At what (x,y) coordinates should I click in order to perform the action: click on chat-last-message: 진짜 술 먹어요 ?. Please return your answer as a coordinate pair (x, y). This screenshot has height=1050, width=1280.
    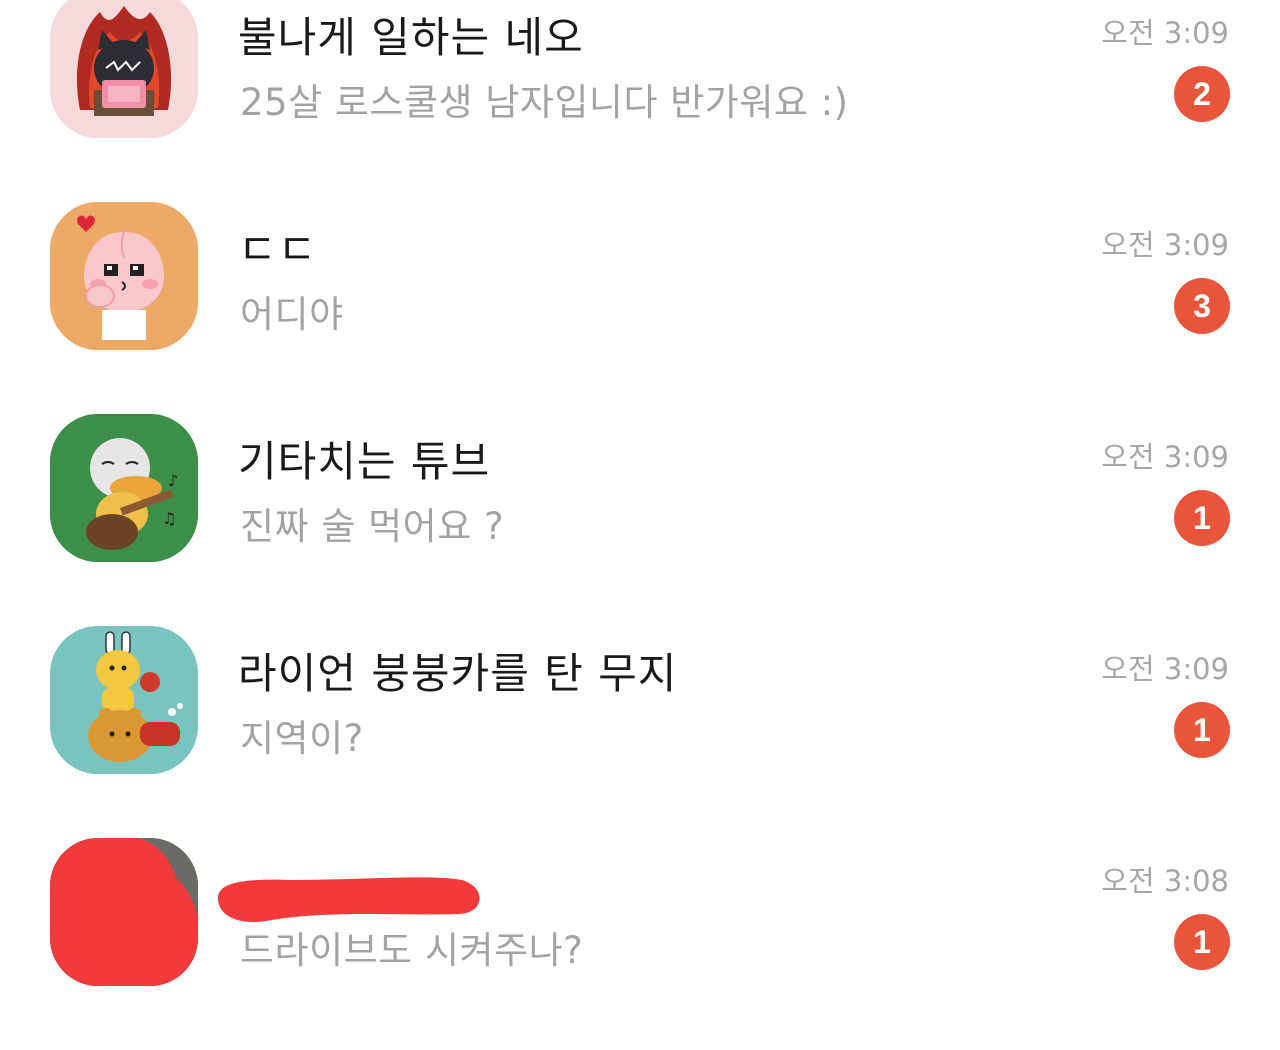
    Looking at the image, I should click on (372, 526).